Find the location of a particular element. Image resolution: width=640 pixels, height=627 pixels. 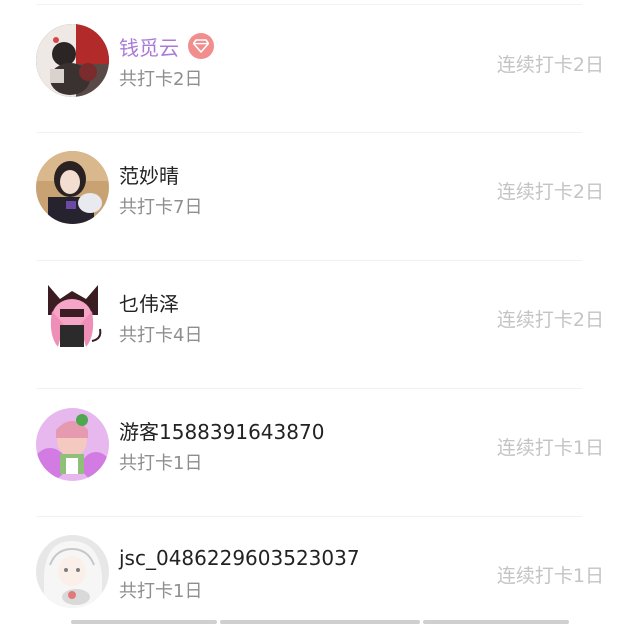

user-name: jsc_0486229603523037 is located at coordinates (239, 558).